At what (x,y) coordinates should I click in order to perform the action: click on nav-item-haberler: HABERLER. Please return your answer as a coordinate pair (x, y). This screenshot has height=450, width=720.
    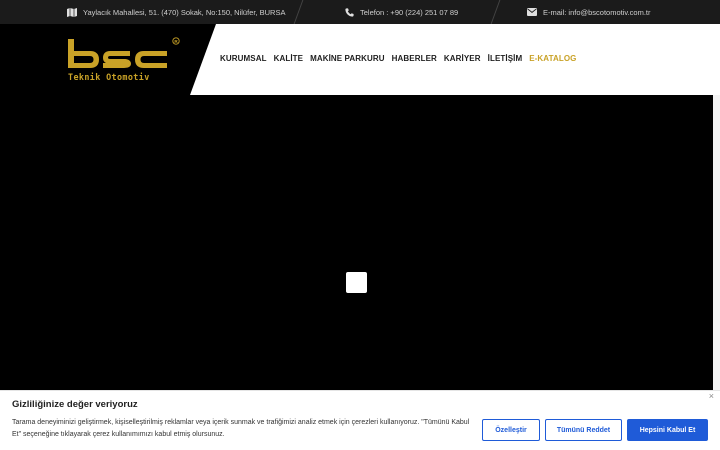
    Looking at the image, I should click on (414, 58).